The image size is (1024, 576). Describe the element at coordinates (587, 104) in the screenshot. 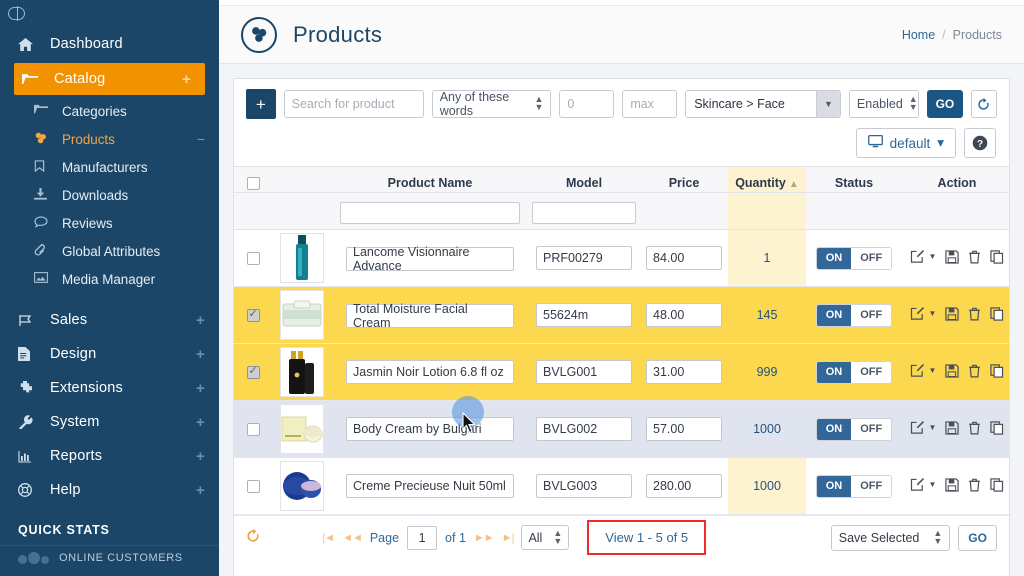

I see `price-min-input: 0` at that location.